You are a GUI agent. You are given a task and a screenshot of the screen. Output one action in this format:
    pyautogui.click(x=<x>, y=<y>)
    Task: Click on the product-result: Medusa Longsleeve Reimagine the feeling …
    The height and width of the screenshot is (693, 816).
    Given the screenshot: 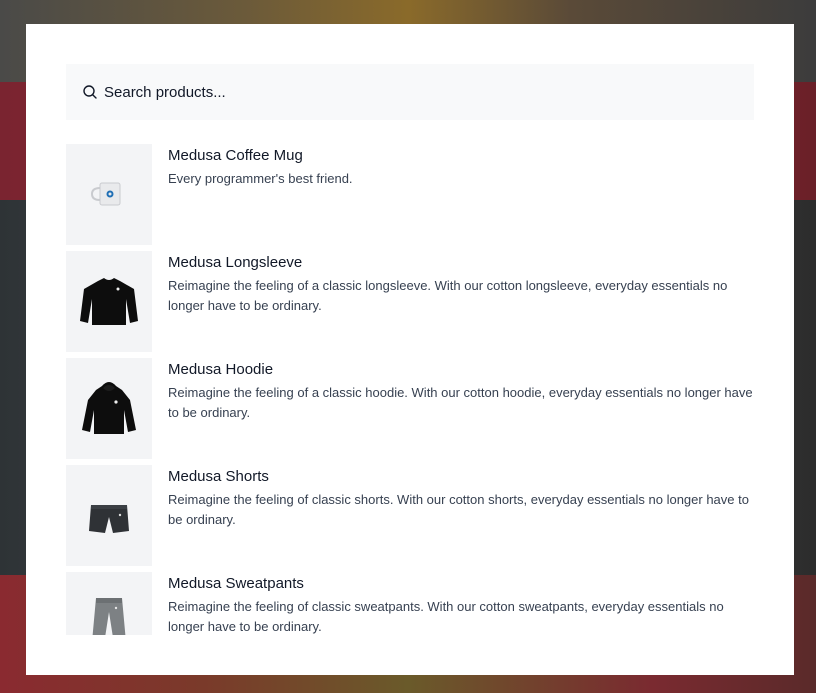 What is the action you would take?
    pyautogui.click(x=410, y=301)
    